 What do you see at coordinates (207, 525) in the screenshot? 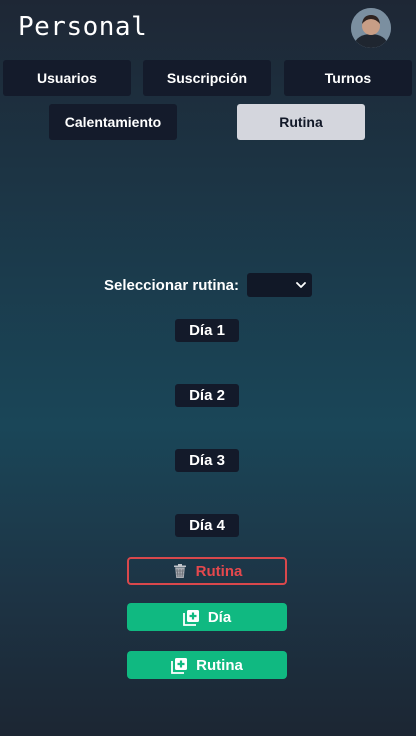
I see `day-4-button: Día 4` at bounding box center [207, 525].